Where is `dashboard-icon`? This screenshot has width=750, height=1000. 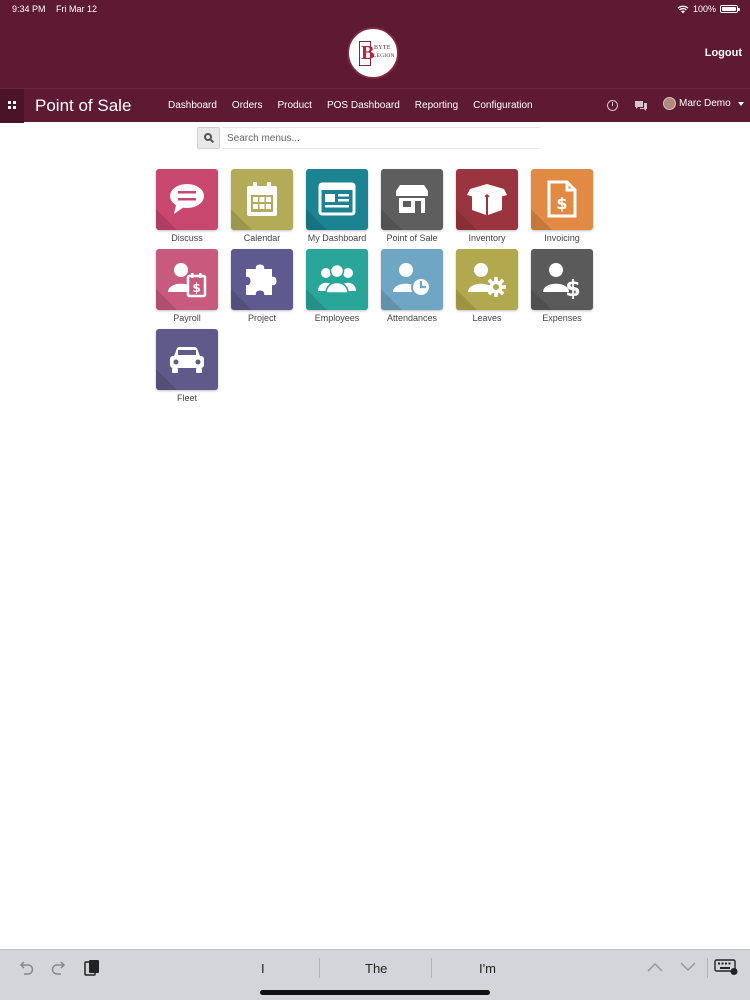 dashboard-icon is located at coordinates (337, 199).